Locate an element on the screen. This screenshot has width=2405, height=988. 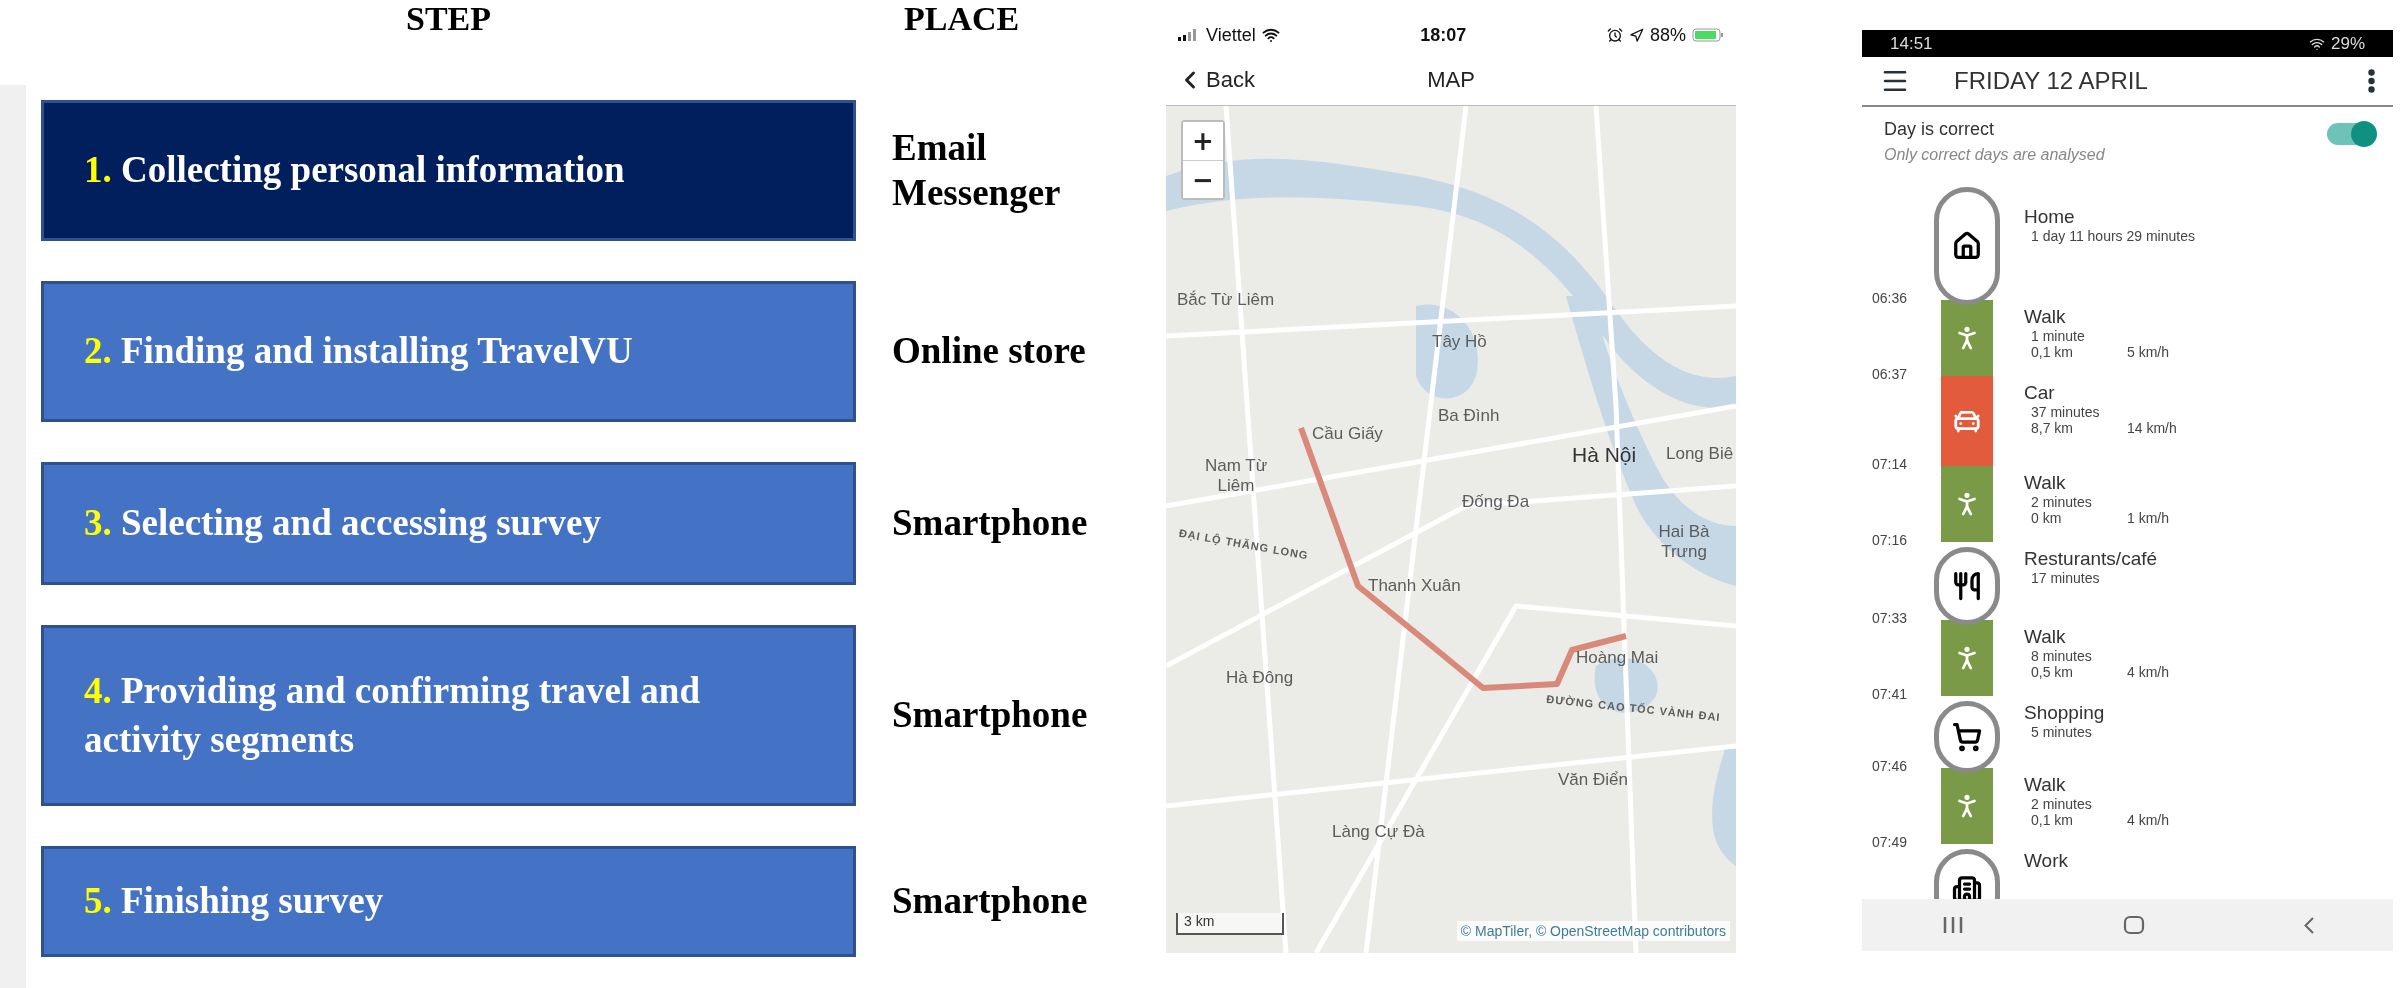
map-place-label: Hai Bà Trưng is located at coordinates (1684, 542).